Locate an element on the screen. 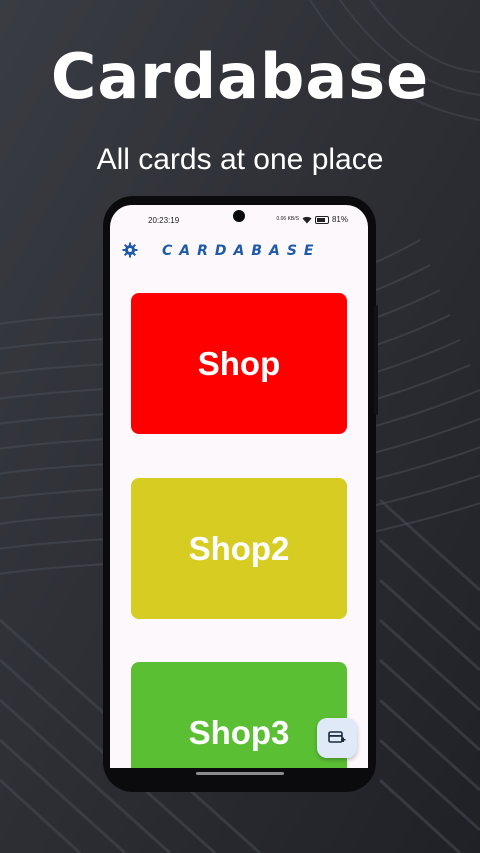  battery-level: 81% is located at coordinates (339, 219).